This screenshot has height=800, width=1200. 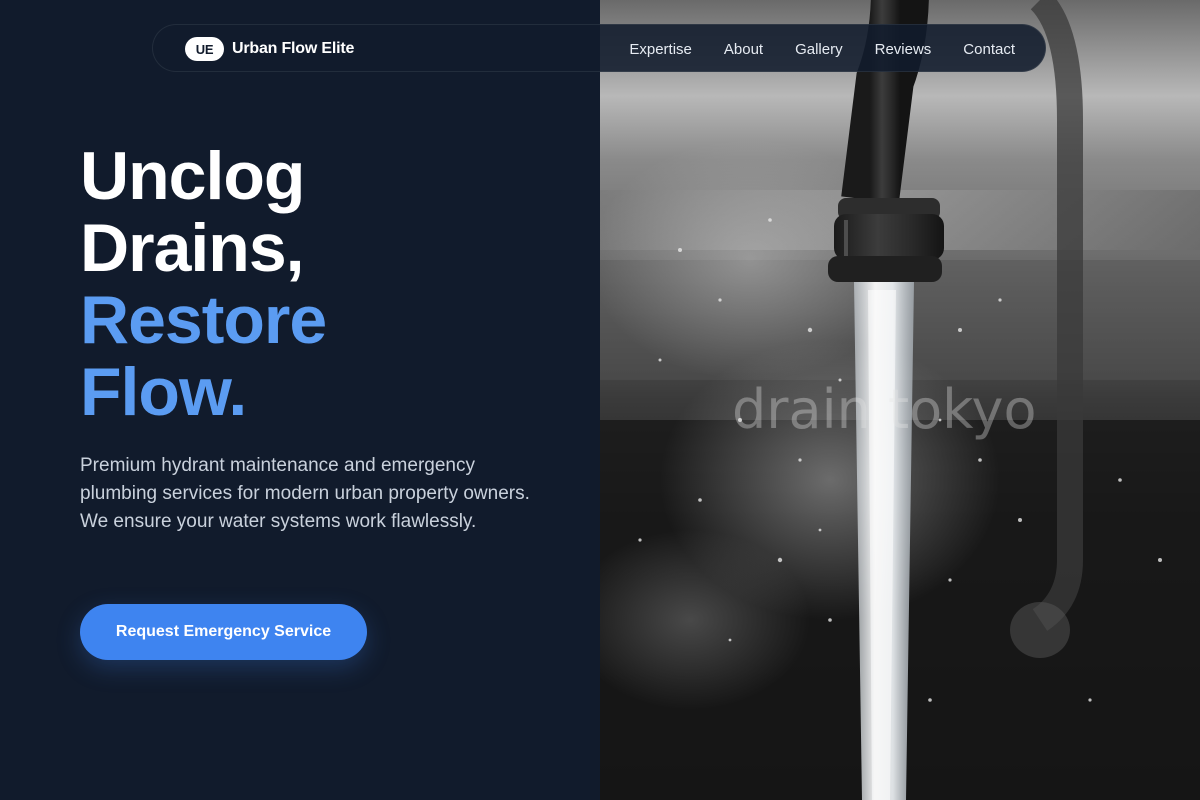 What do you see at coordinates (204, 49) in the screenshot?
I see `brand-badge: UE` at bounding box center [204, 49].